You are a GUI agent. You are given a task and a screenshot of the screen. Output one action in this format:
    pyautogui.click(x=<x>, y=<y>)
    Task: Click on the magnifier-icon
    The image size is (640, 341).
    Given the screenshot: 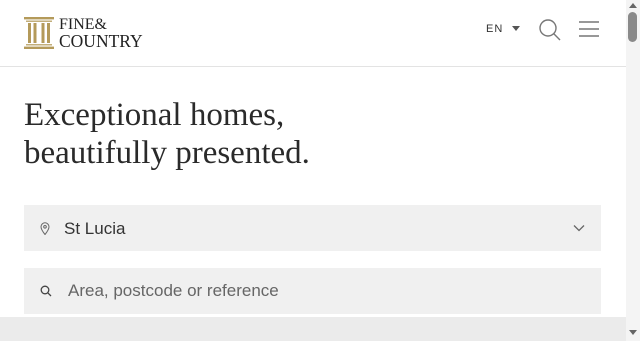 What is the action you would take?
    pyautogui.click(x=46, y=291)
    